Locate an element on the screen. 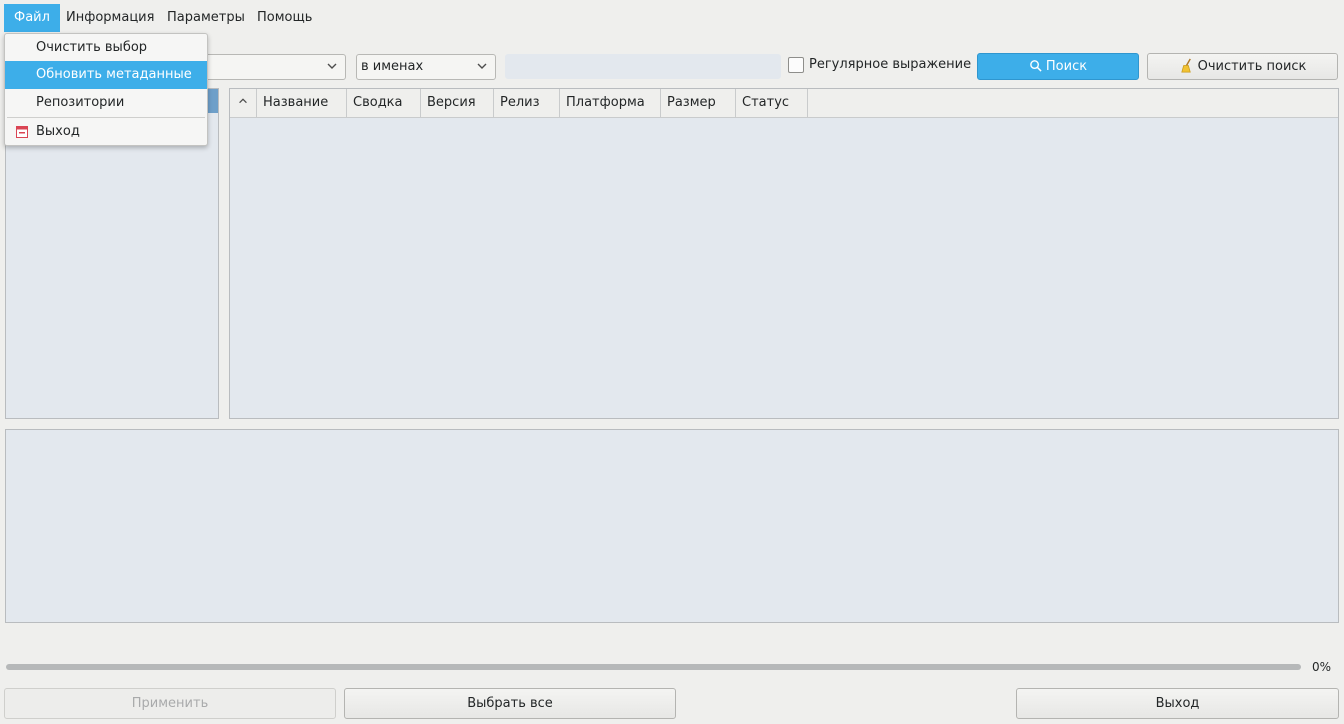 This screenshot has height=724, width=1344. progress-label: 0% is located at coordinates (1322, 667).